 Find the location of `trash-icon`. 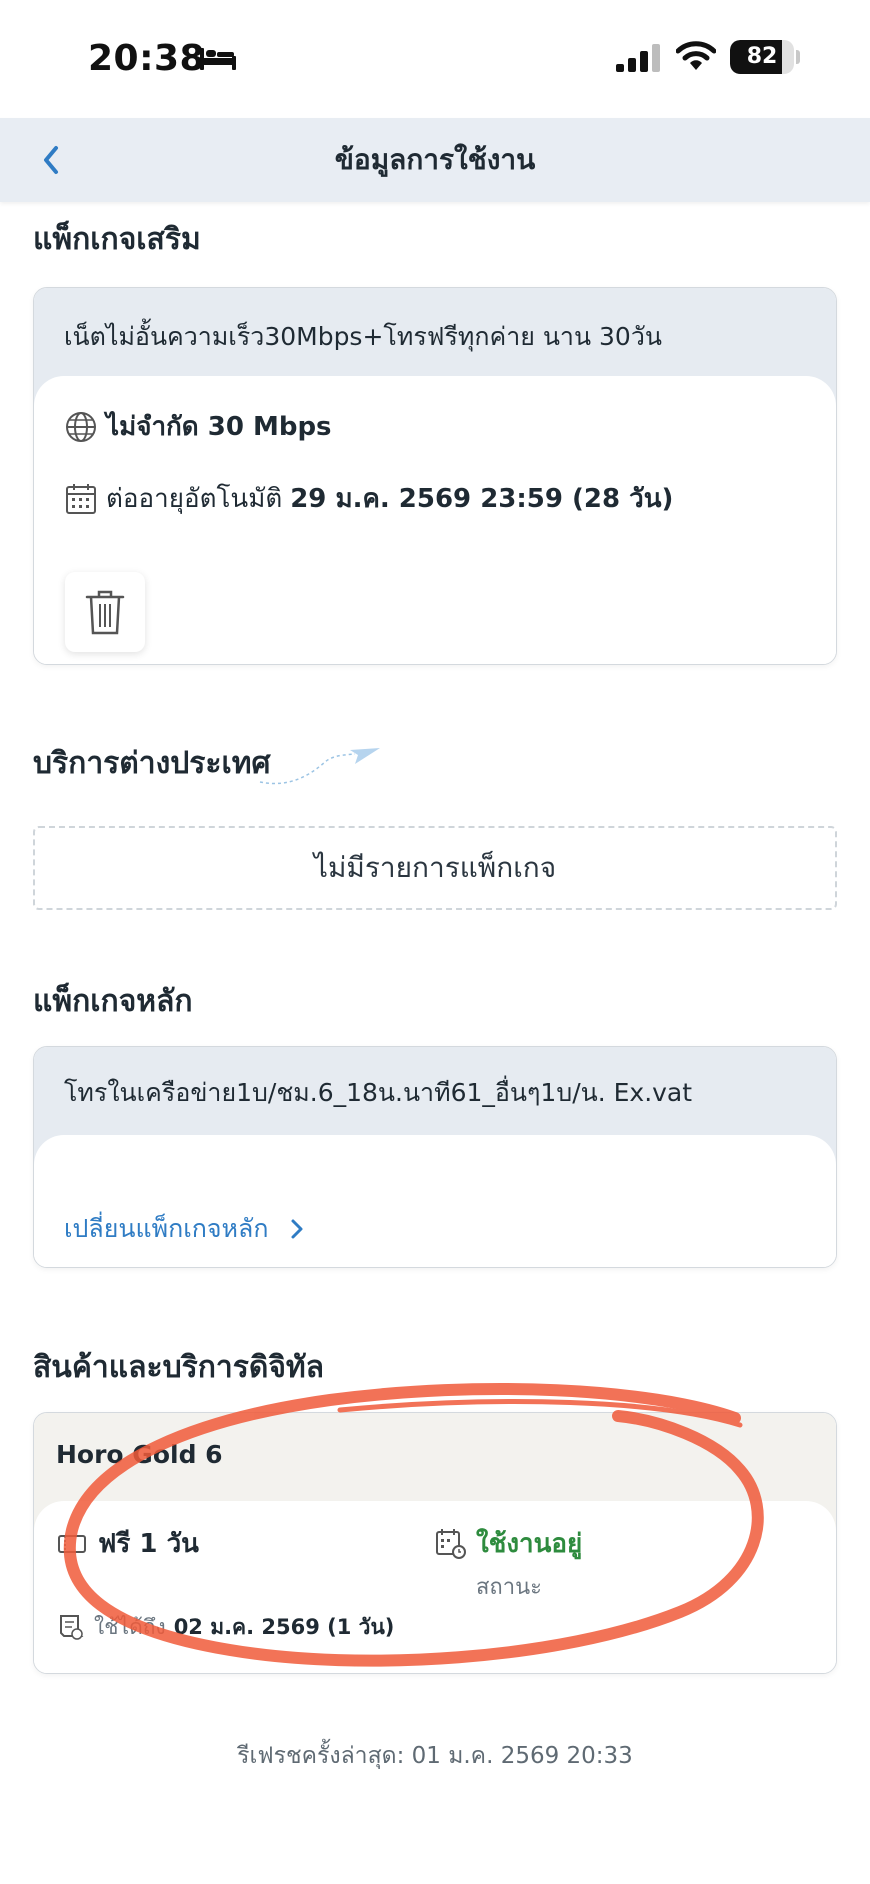

trash-icon is located at coordinates (105, 612).